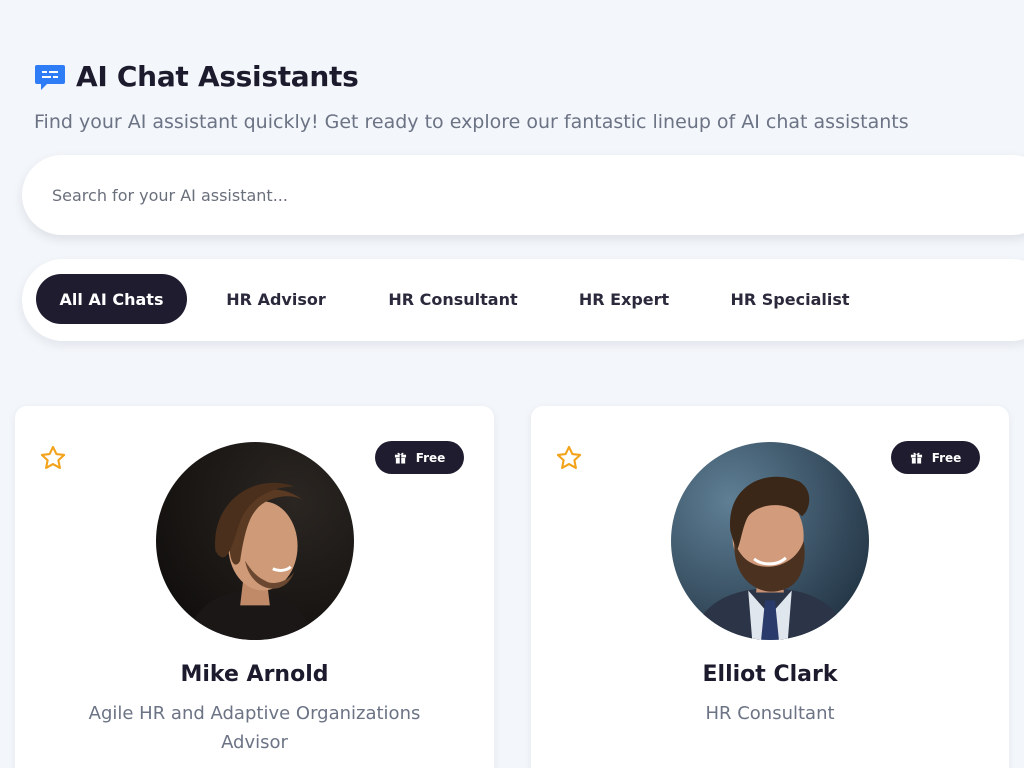  What do you see at coordinates (770, 713) in the screenshot?
I see `assistant-role: HR Consultant` at bounding box center [770, 713].